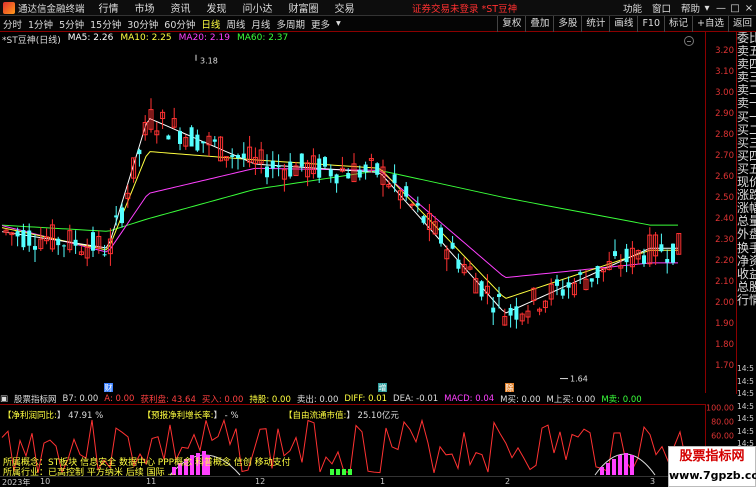  I want to click on indicator-icon: ▣, so click(4, 399).